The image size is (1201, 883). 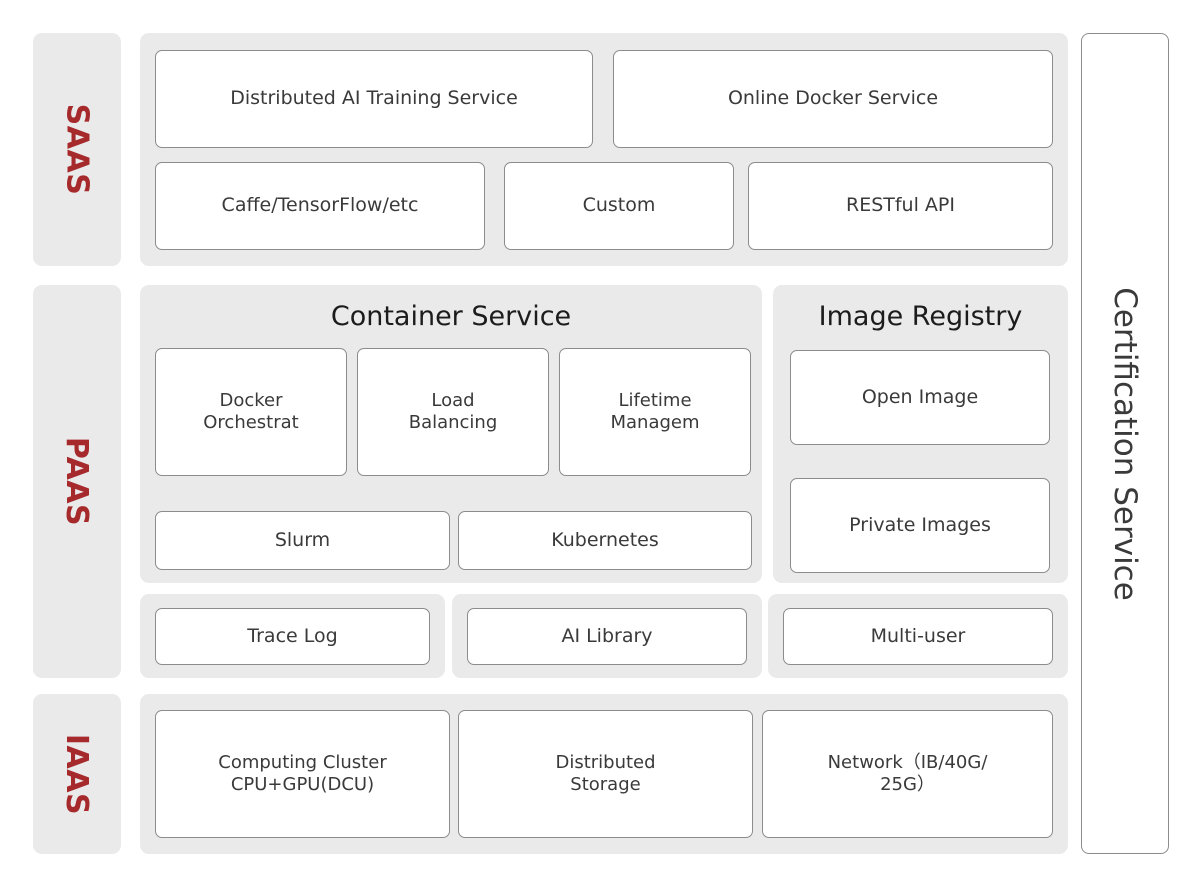 I want to click on saas-card-label: Distributed AI Training Service, so click(x=374, y=98).